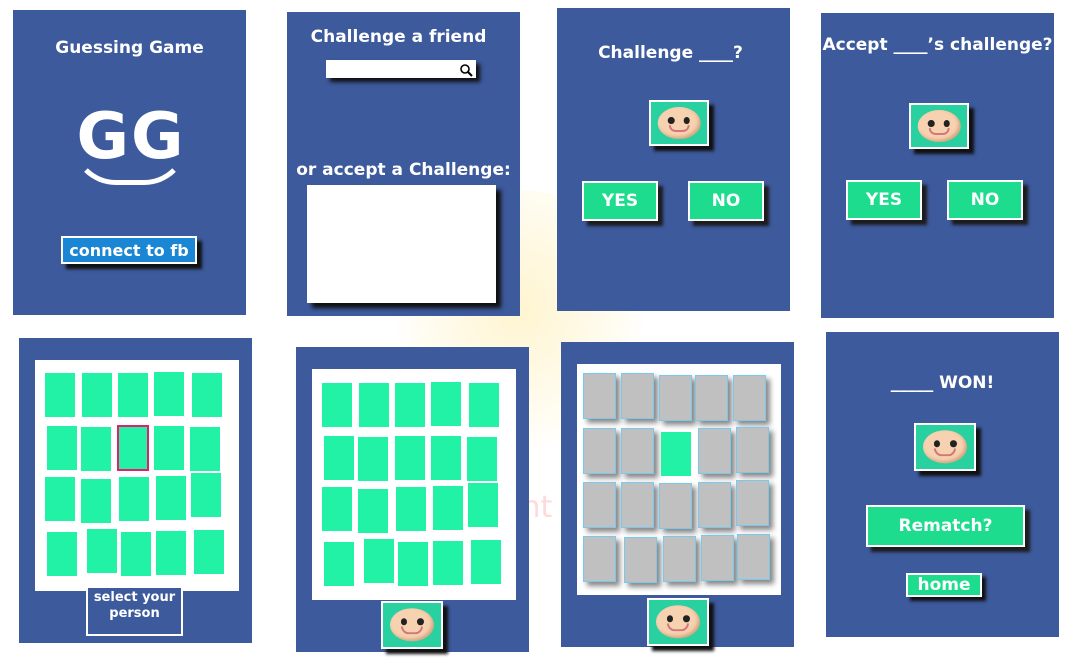  Describe the element at coordinates (129, 250) in the screenshot. I see `connect-fb-button: connect to fb` at that location.